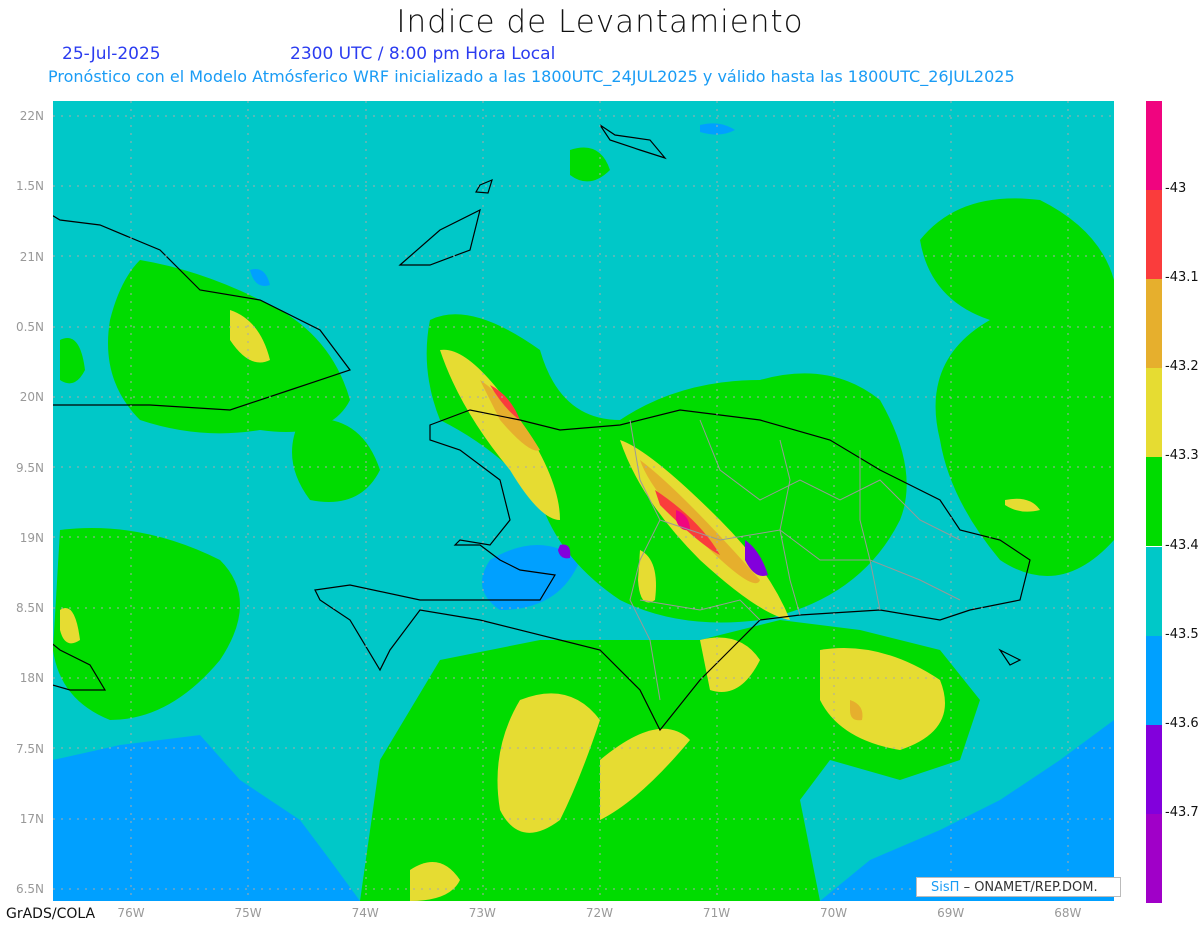  Describe the element at coordinates (31, 116) in the screenshot. I see `lat-label: 22N` at that location.